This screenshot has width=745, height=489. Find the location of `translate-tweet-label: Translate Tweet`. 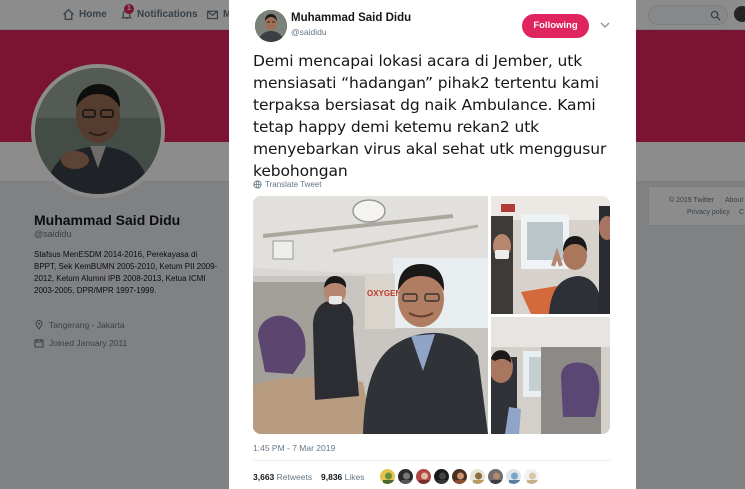

translate-tweet-label: Translate Tweet is located at coordinates (293, 184).